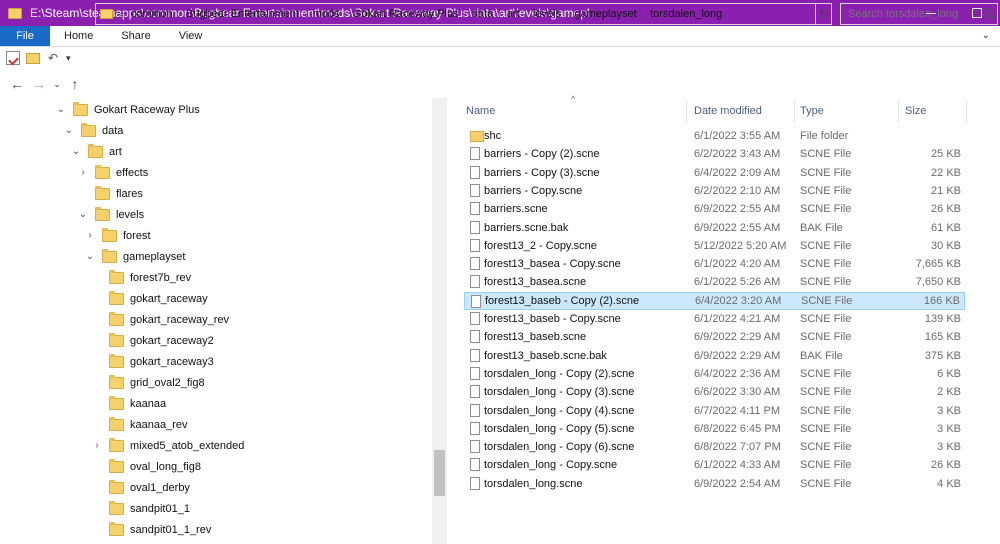 The image size is (1000, 544). What do you see at coordinates (134, 256) in the screenshot?
I see `tree-item-gameplayset: ⌄ gameplayset` at bounding box center [134, 256].